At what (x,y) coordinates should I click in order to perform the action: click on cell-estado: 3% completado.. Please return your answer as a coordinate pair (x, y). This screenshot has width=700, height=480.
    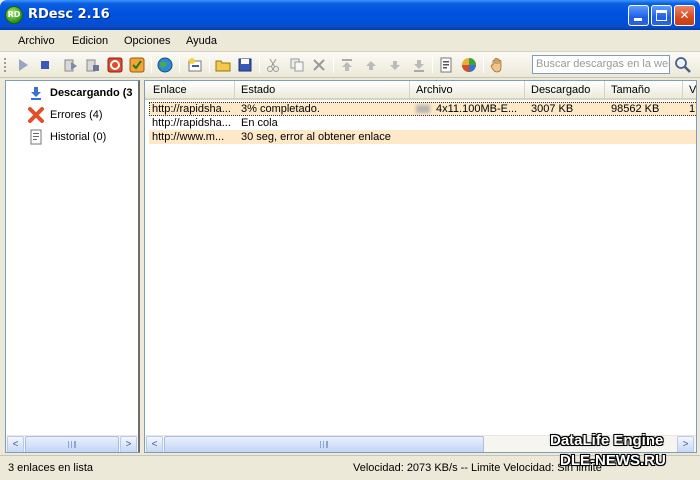
    Looking at the image, I should click on (280, 109).